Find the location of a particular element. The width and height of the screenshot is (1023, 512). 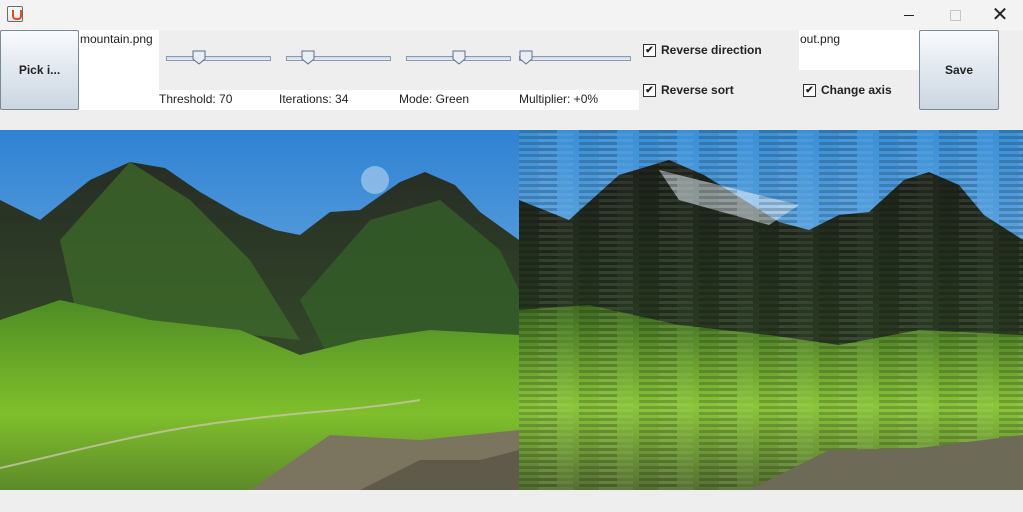

reverse-sort-checkbox: ✔ Reverse sort is located at coordinates (688, 90).